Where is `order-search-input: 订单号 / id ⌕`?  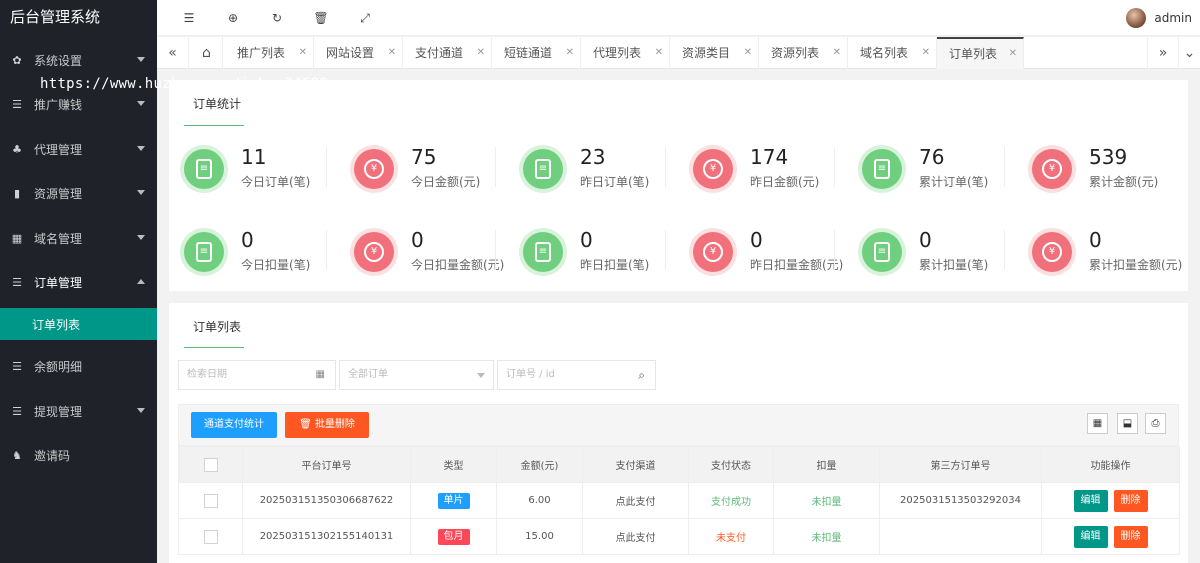
order-search-input: 订单号 / id ⌕ is located at coordinates (576, 375).